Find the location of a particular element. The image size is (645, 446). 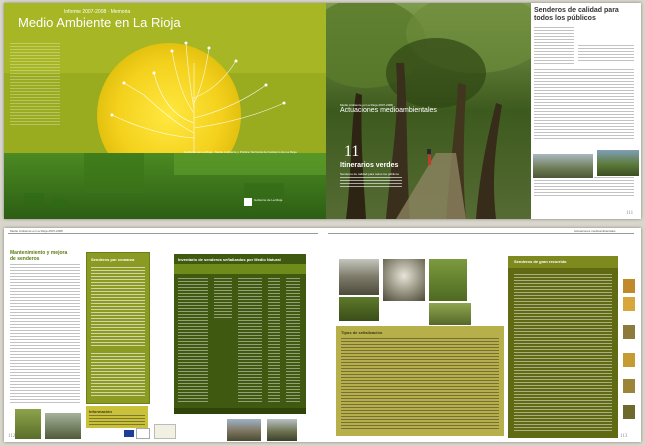

photo-cave is located at coordinates (404, 280).